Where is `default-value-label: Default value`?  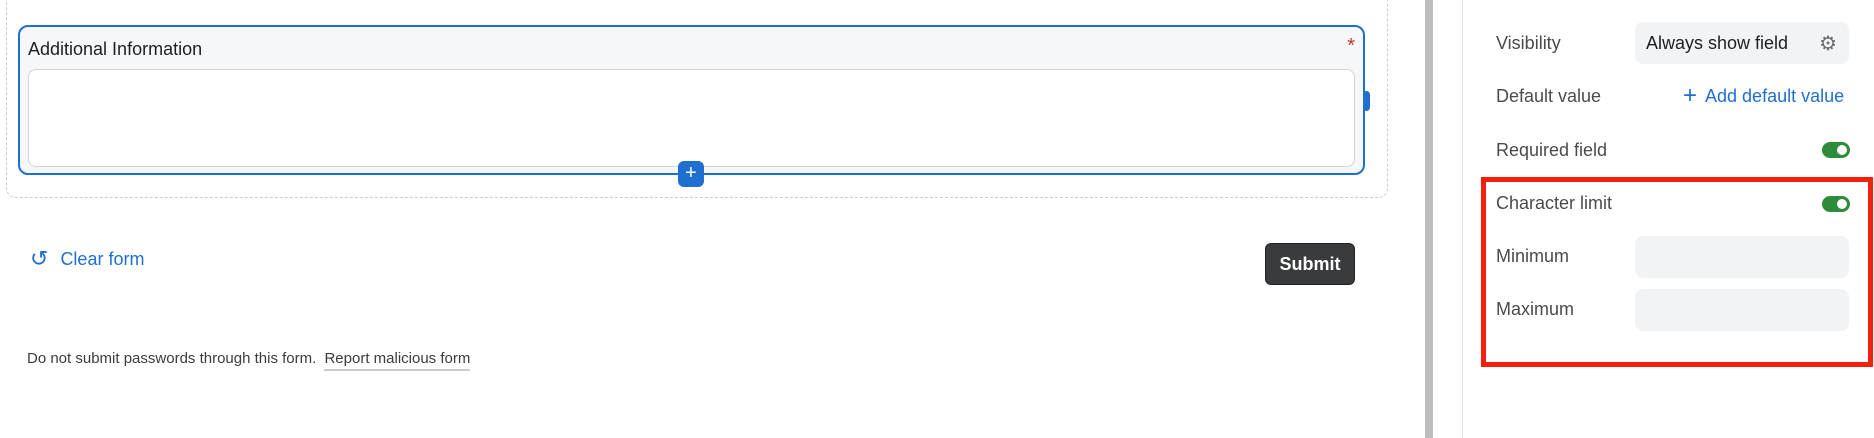 default-value-label: Default value is located at coordinates (1549, 96).